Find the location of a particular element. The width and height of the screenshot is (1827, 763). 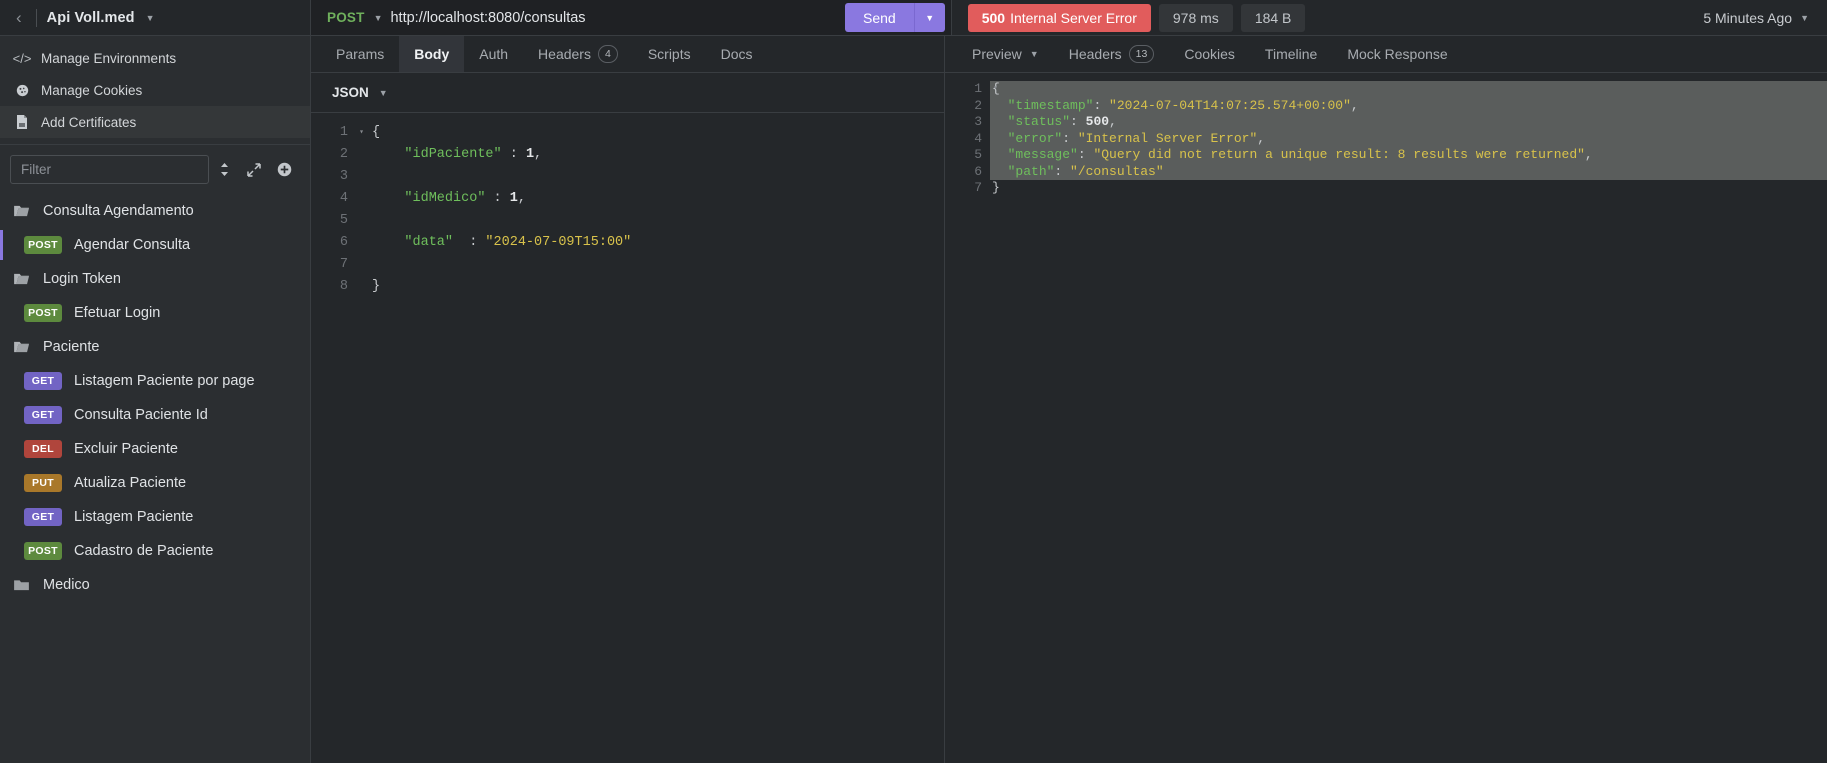

tab-headers: Headers 4 is located at coordinates (578, 54).